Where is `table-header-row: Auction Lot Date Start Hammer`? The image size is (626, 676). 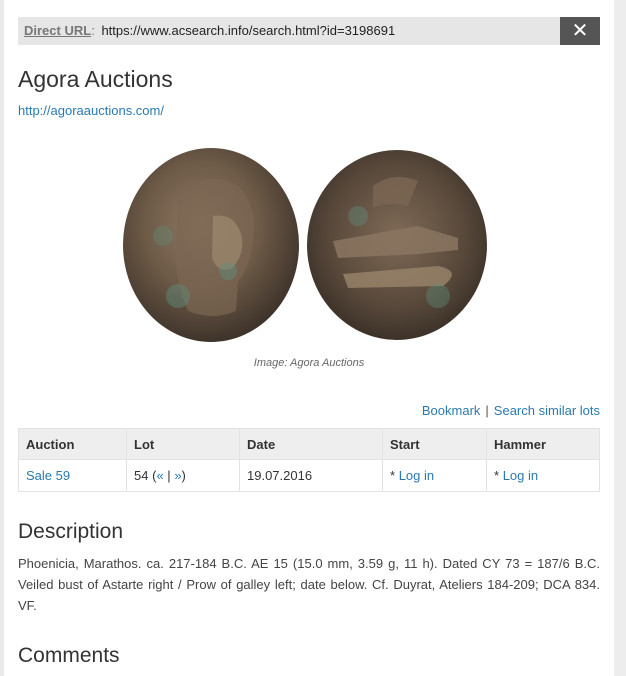
table-header-row: Auction Lot Date Start Hammer is located at coordinates (309, 444).